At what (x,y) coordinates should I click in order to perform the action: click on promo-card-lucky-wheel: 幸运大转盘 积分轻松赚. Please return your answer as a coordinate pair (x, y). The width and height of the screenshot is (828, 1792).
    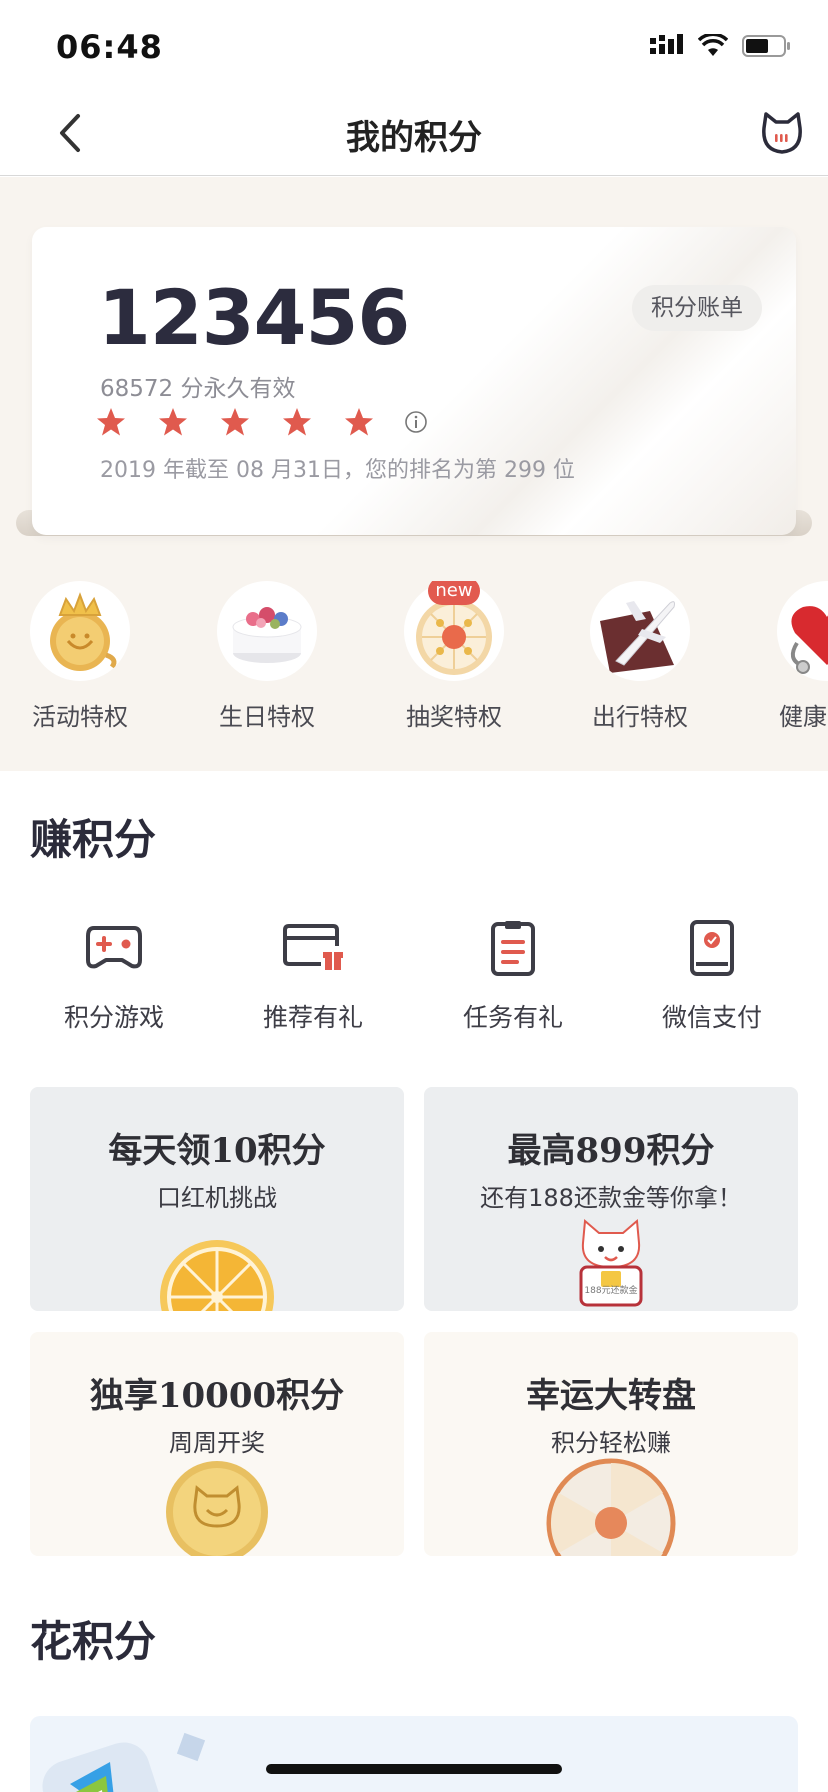
    Looking at the image, I should click on (611, 1444).